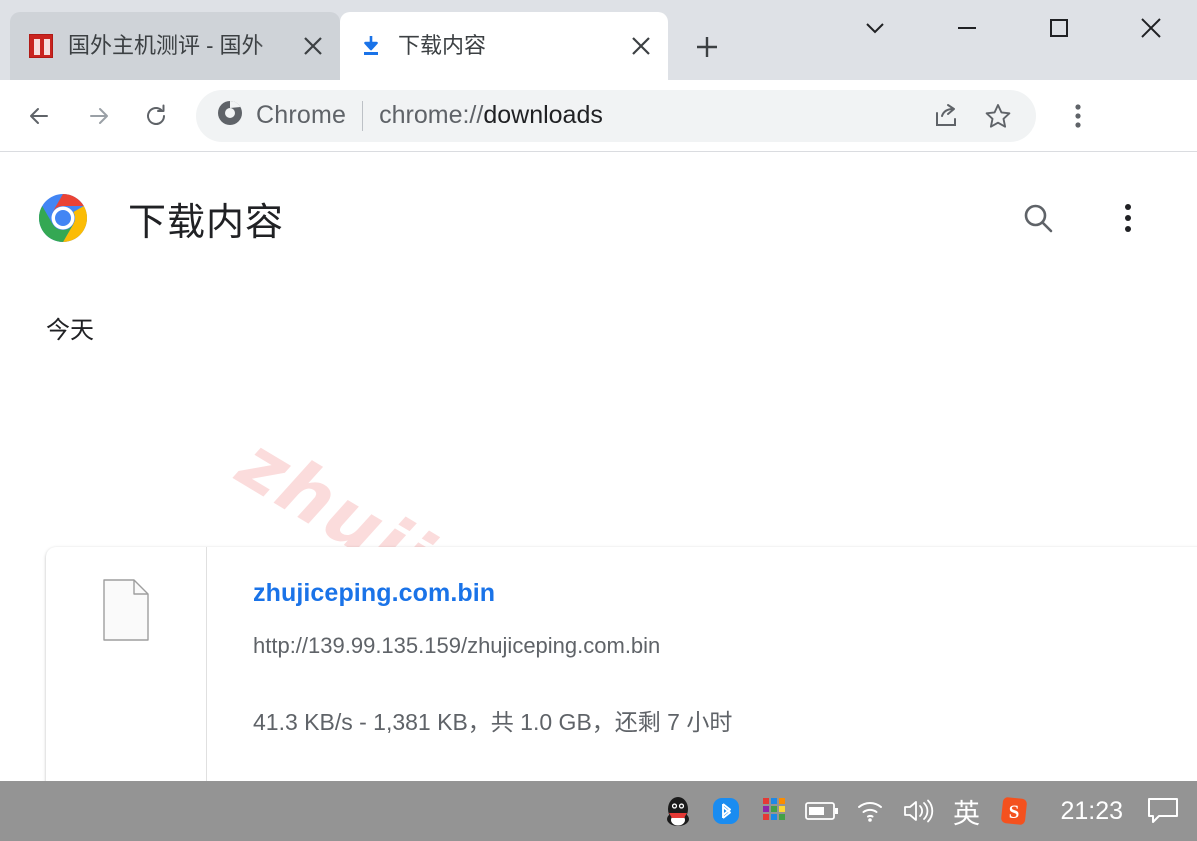 The height and width of the screenshot is (841, 1197). Describe the element at coordinates (598, 811) in the screenshot. I see `taskbar: 英 S 21:23` at that location.